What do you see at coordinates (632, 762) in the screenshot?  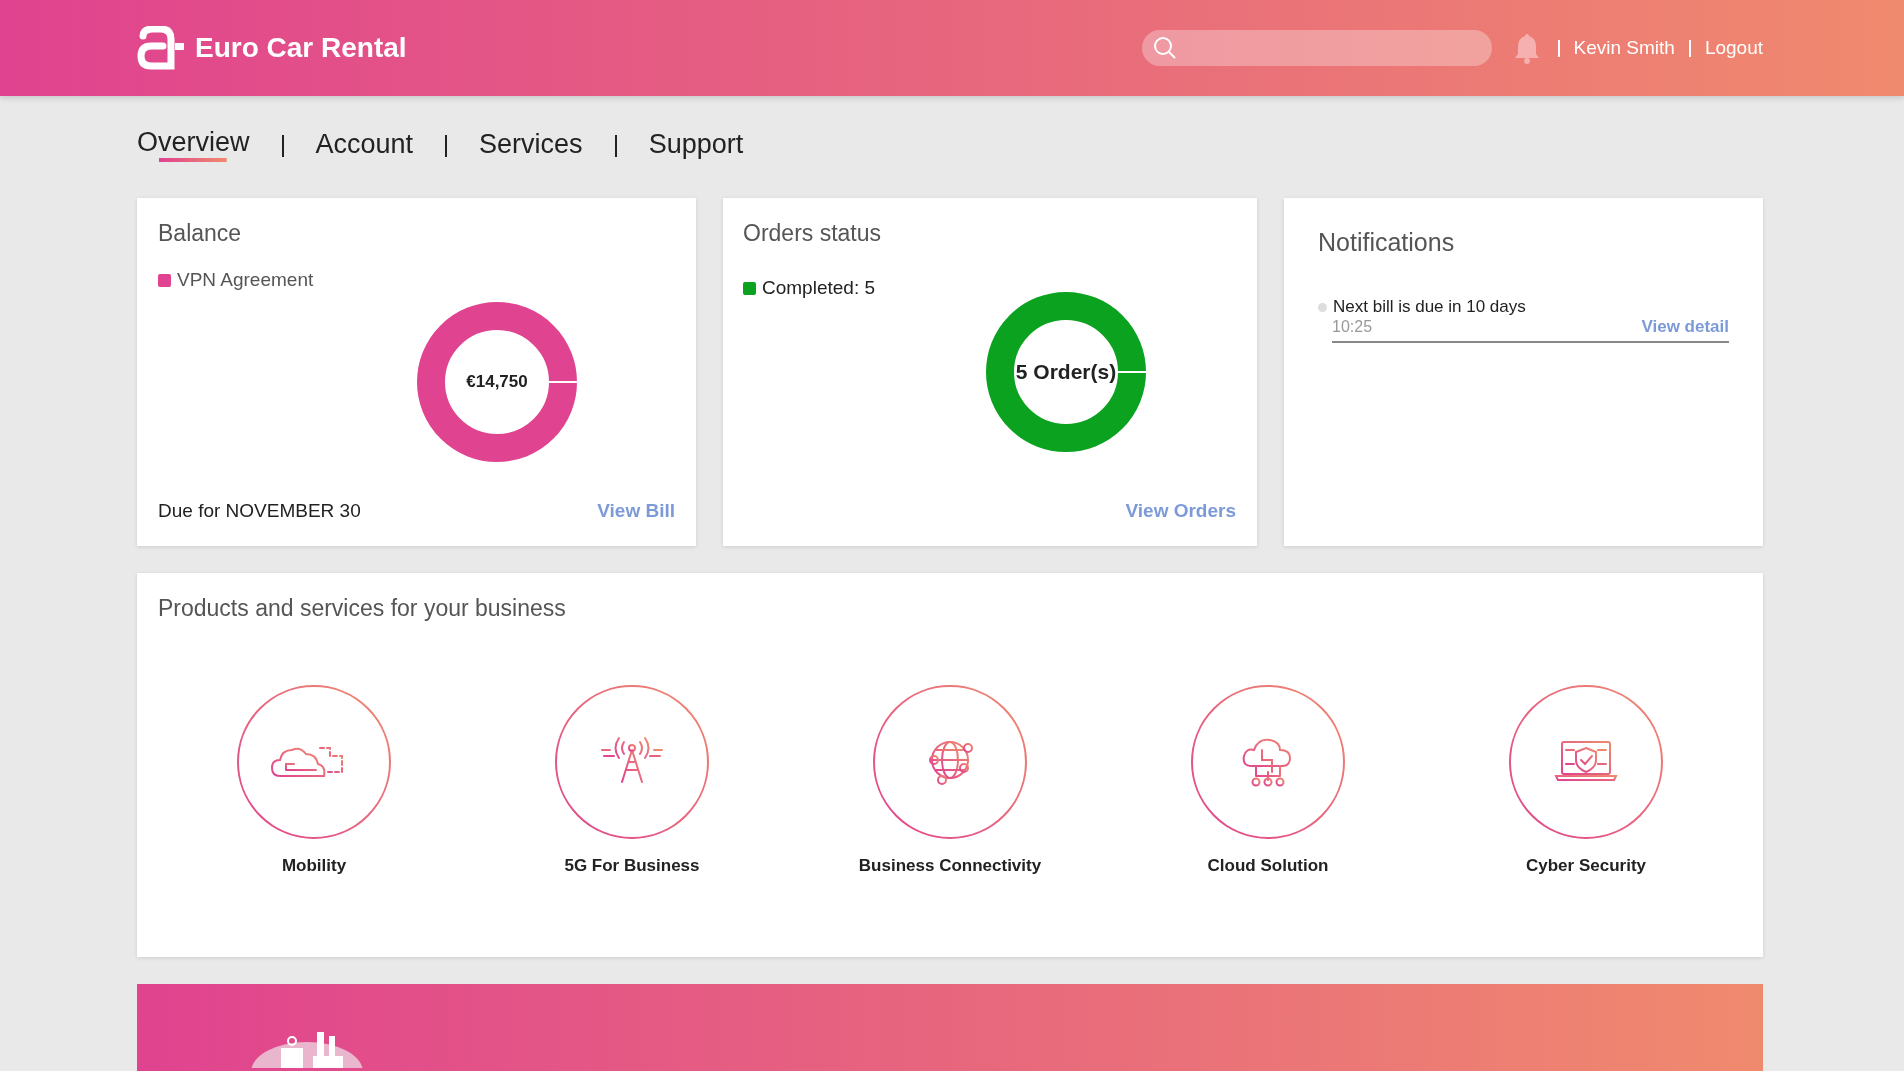 I see `antenna-tower-icon` at bounding box center [632, 762].